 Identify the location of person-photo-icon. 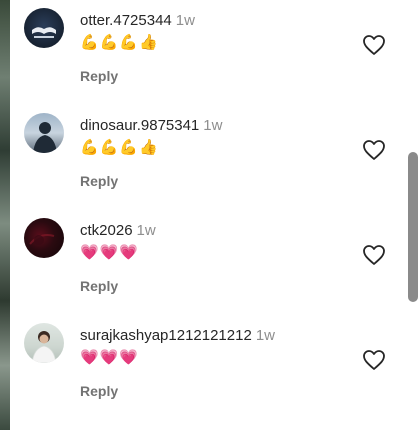
(44, 347).